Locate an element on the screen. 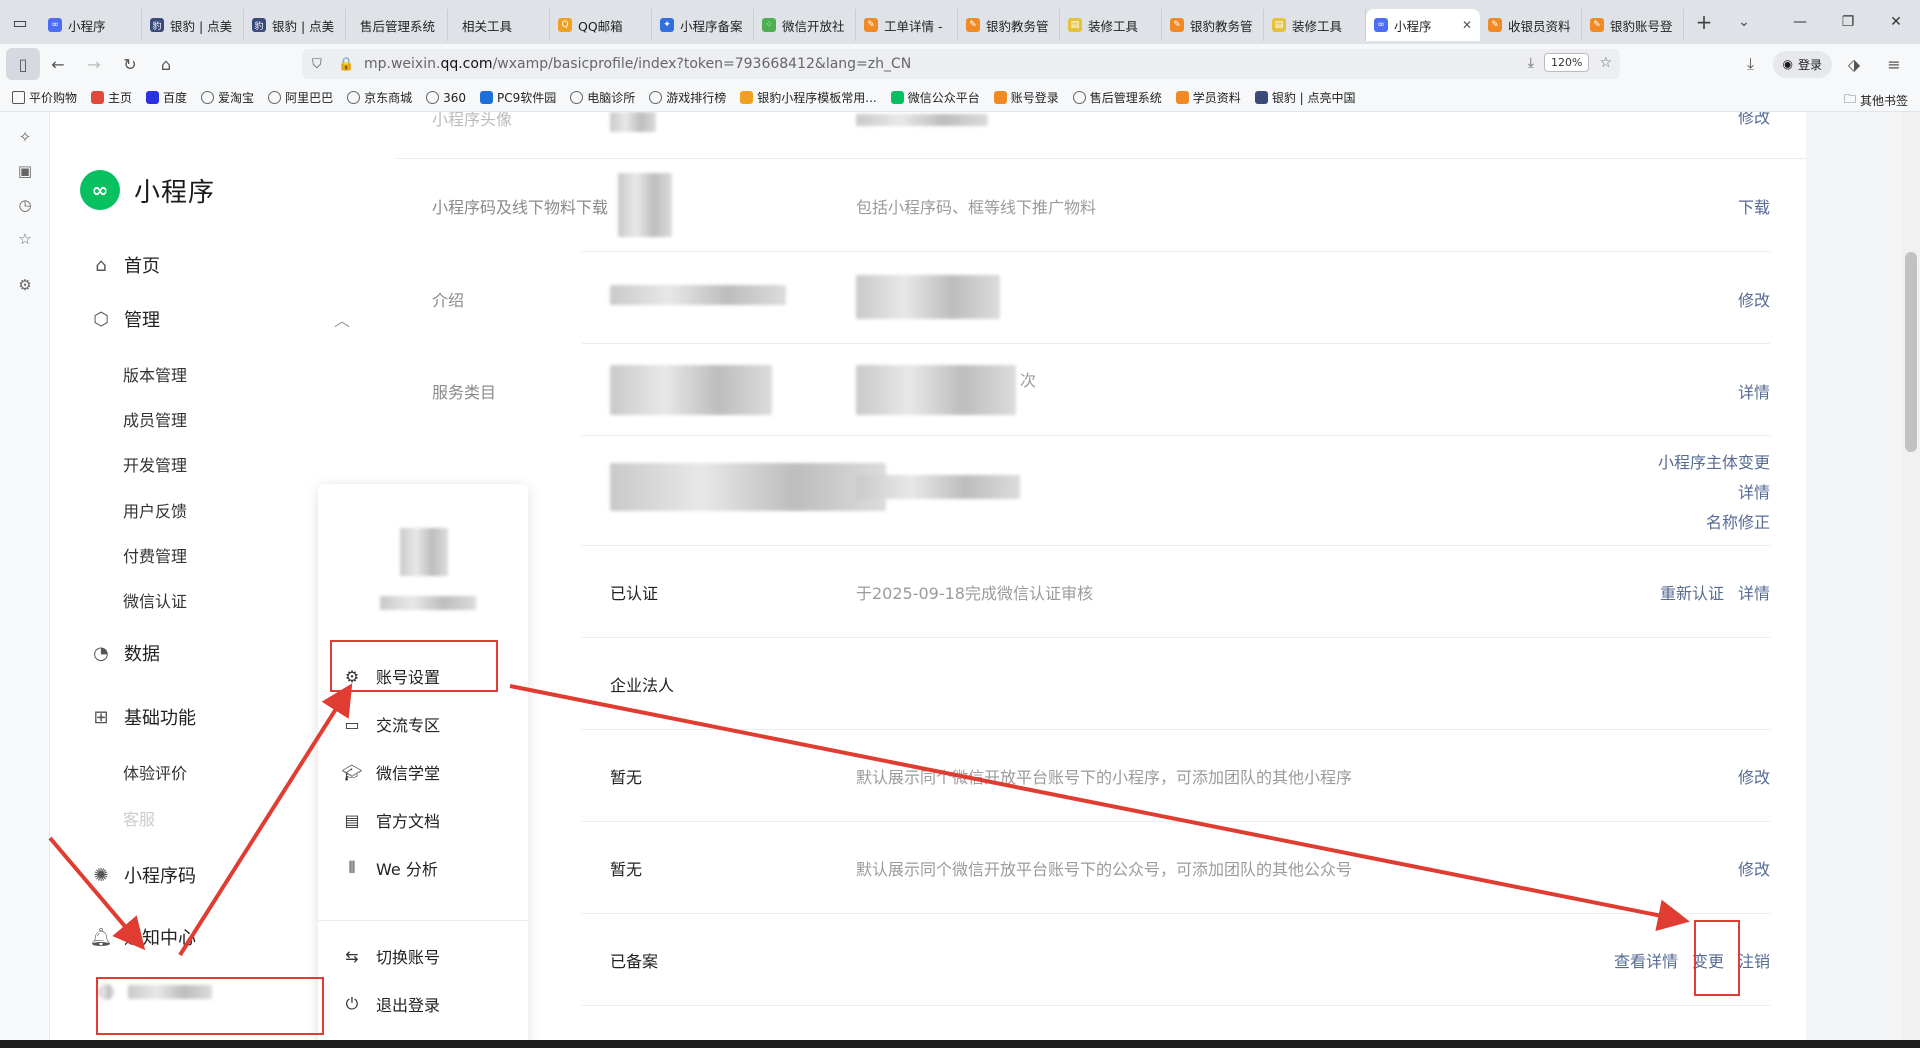 The height and width of the screenshot is (1048, 1920). os-taskbar is located at coordinates (960, 1044).